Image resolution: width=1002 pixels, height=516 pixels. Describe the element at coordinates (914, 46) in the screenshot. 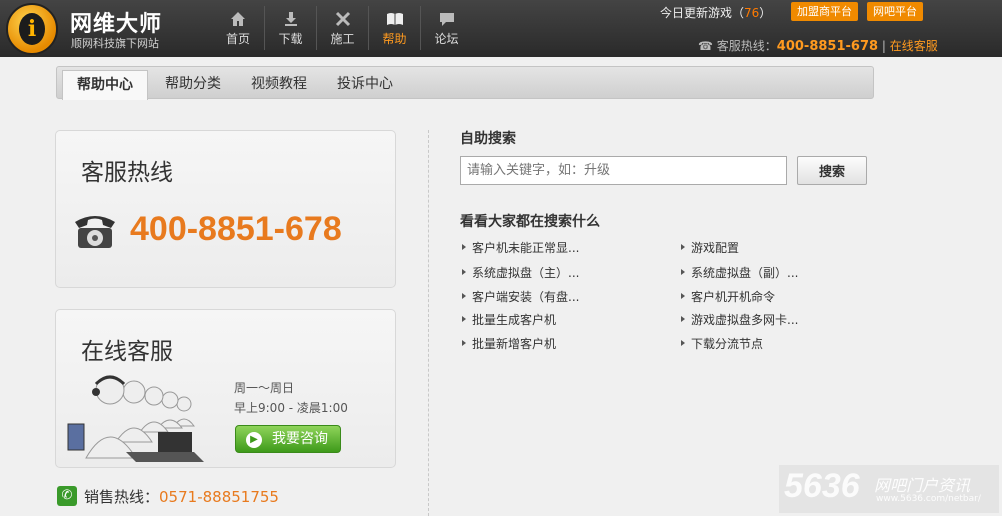

I see `online-service-link: 在线客服` at that location.